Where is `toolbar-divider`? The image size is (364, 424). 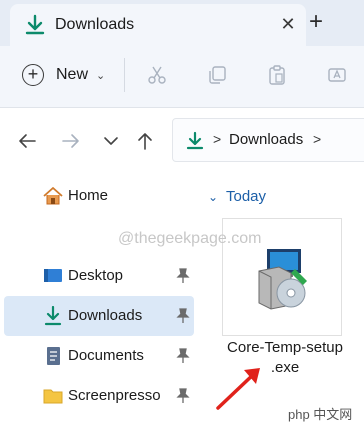
toolbar-divider is located at coordinates (124, 75).